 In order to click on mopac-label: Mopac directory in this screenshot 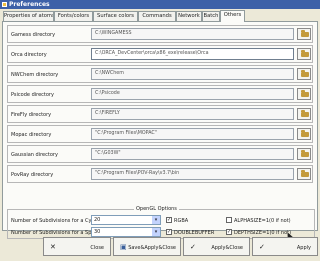, I will do `click(31, 135)`.